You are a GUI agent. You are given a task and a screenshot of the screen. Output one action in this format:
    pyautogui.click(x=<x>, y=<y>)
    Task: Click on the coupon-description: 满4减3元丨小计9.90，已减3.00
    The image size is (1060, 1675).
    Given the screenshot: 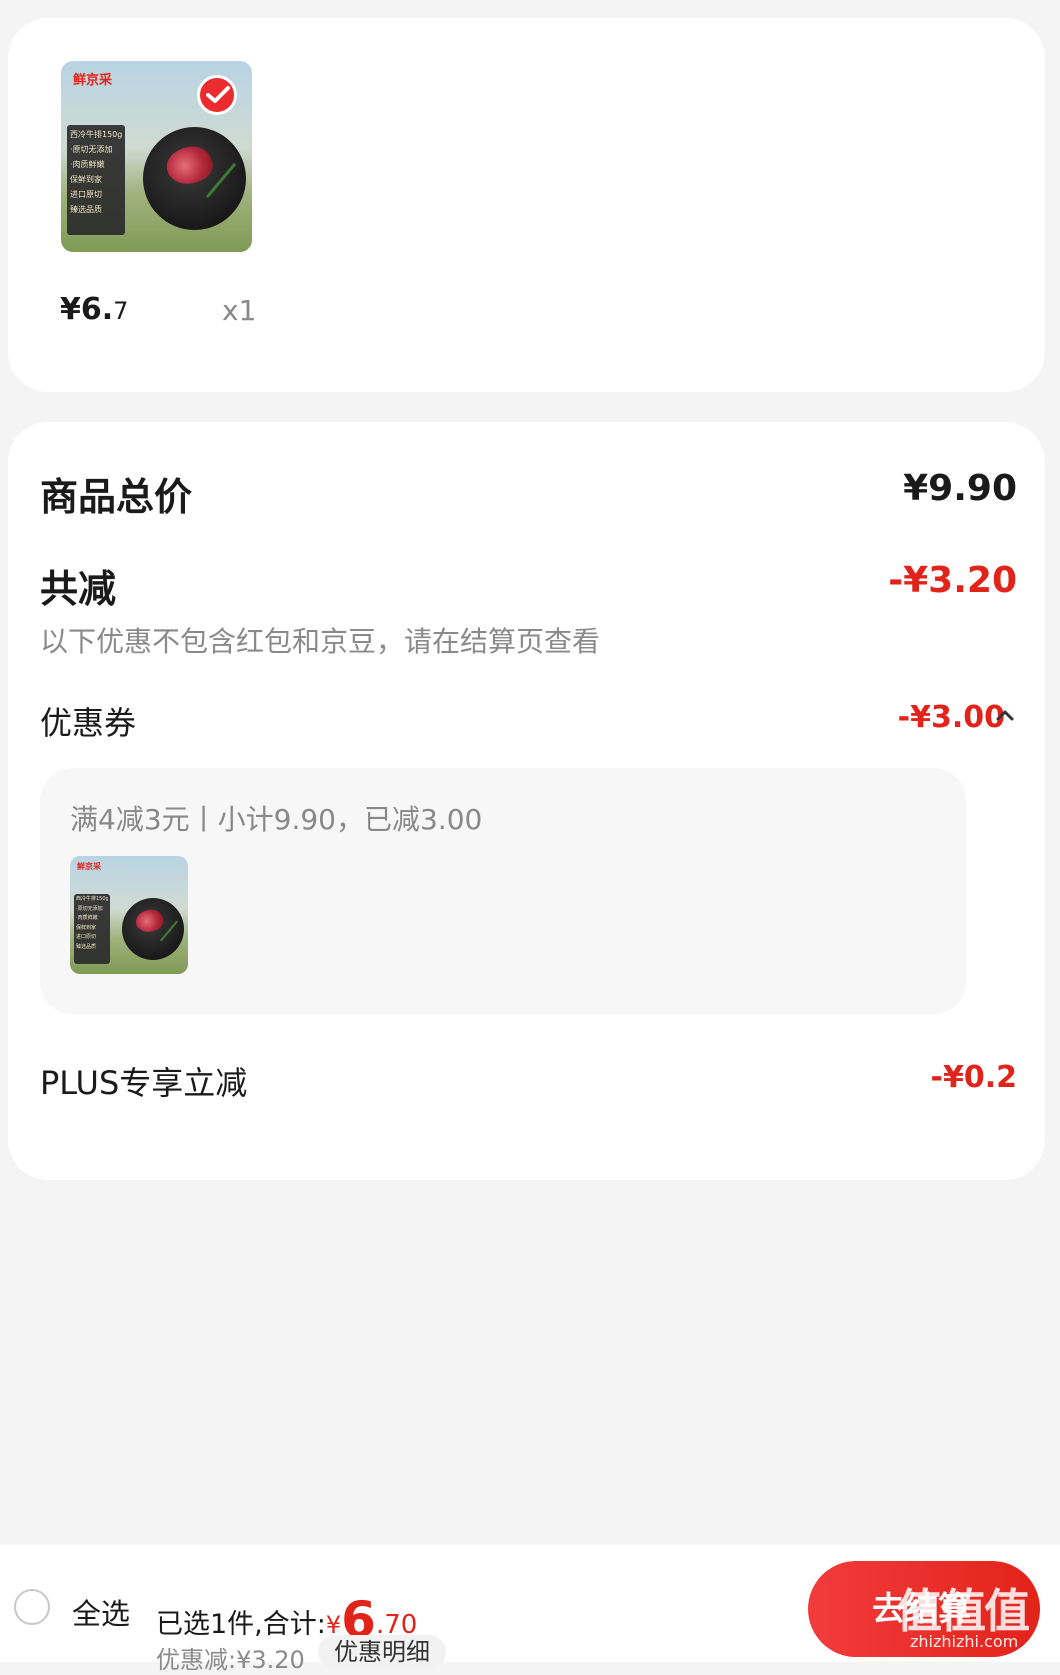 What is the action you would take?
    pyautogui.click(x=276, y=819)
    